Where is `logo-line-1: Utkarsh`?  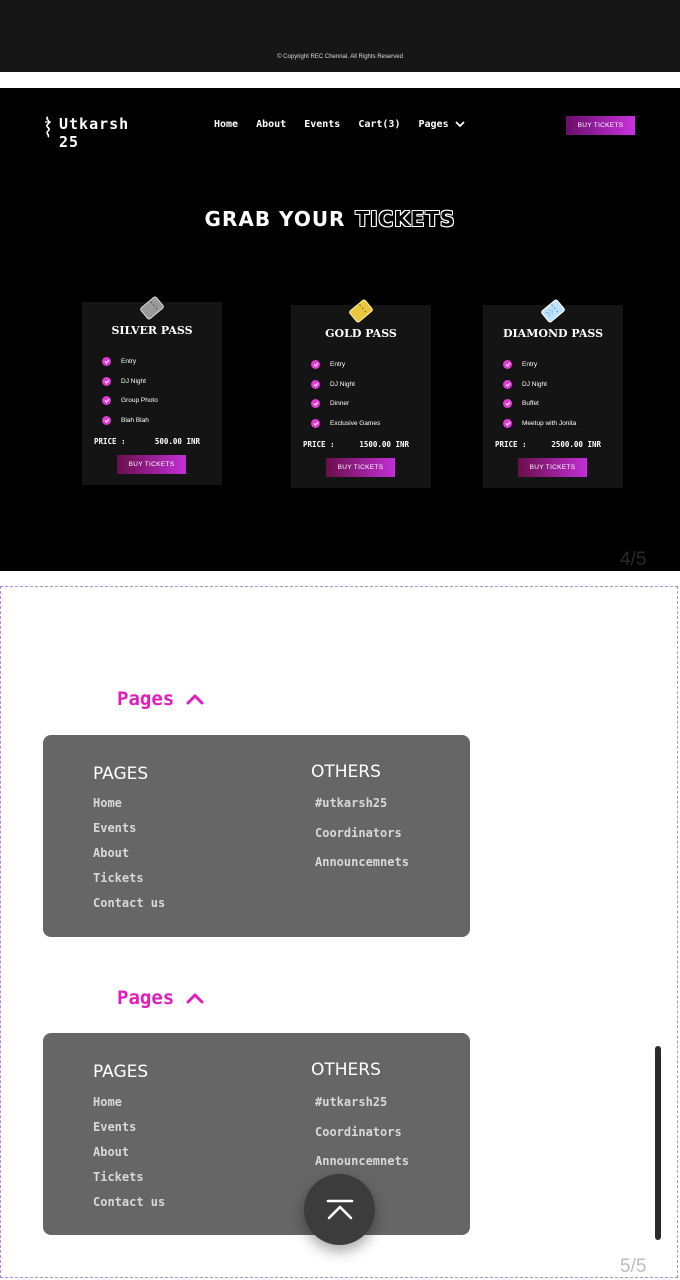
logo-line-1: Utkarsh is located at coordinates (94, 124).